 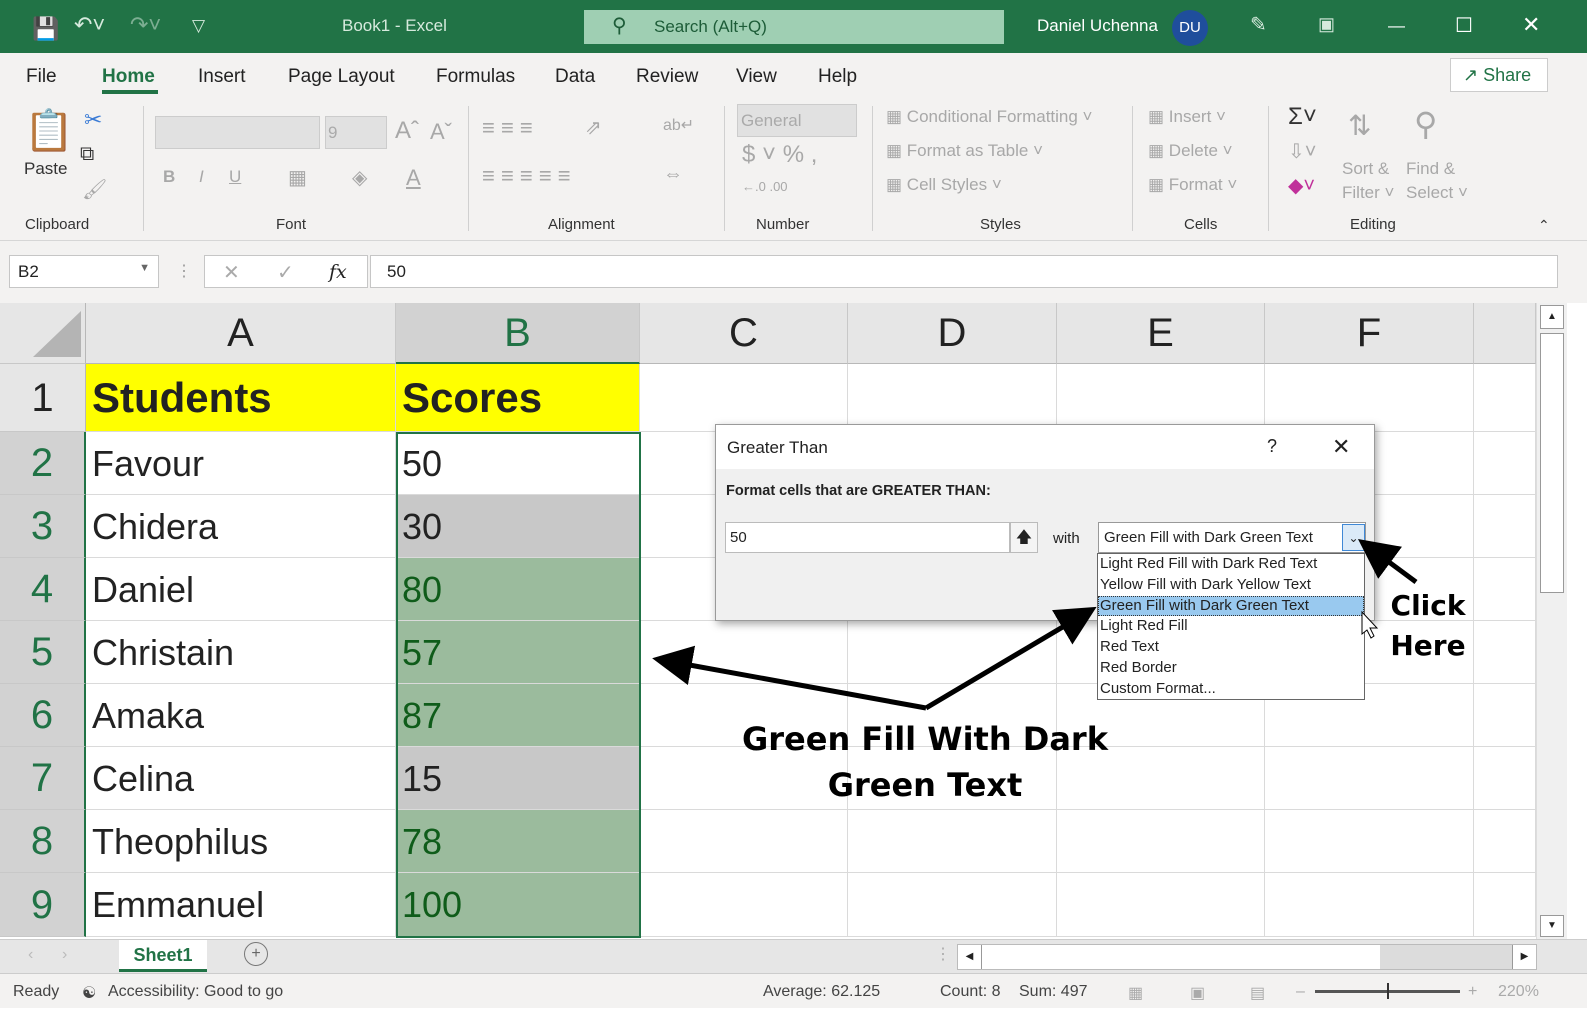 I want to click on annotation-arrows, so click(x=1035, y=625).